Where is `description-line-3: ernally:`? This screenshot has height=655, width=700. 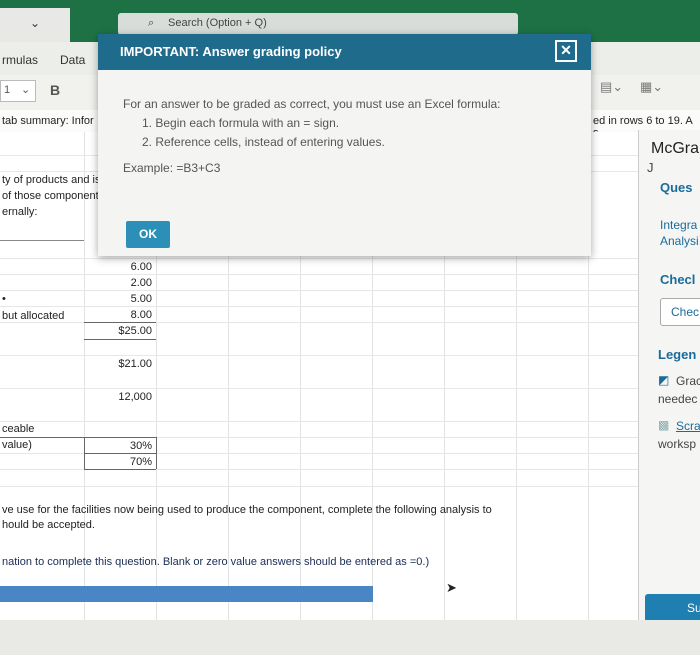 description-line-3: ernally: is located at coordinates (20, 212).